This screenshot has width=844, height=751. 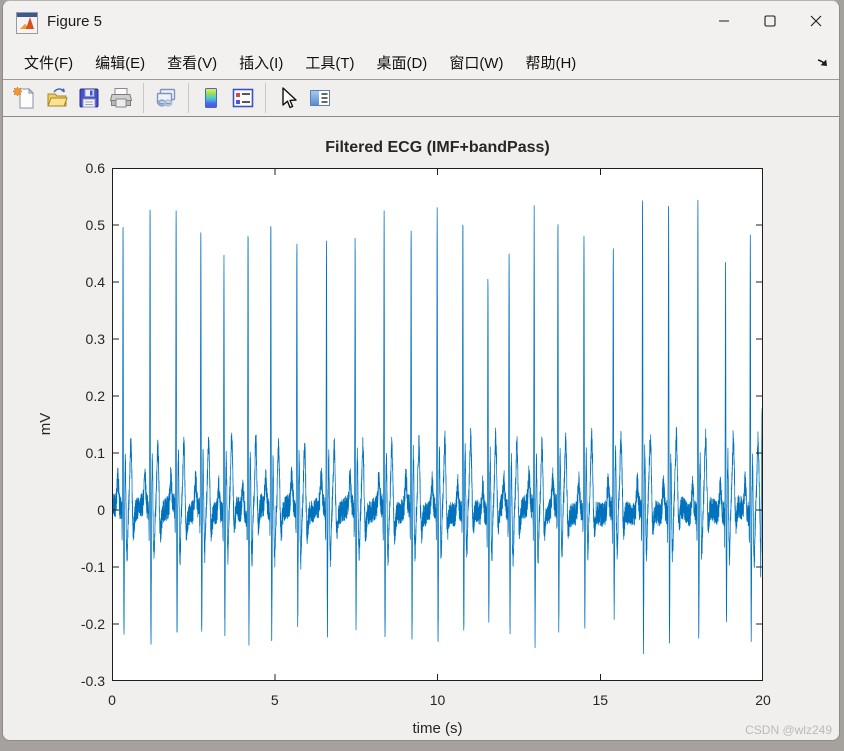 I want to click on menu-item-view: 查看(V), so click(x=192, y=62).